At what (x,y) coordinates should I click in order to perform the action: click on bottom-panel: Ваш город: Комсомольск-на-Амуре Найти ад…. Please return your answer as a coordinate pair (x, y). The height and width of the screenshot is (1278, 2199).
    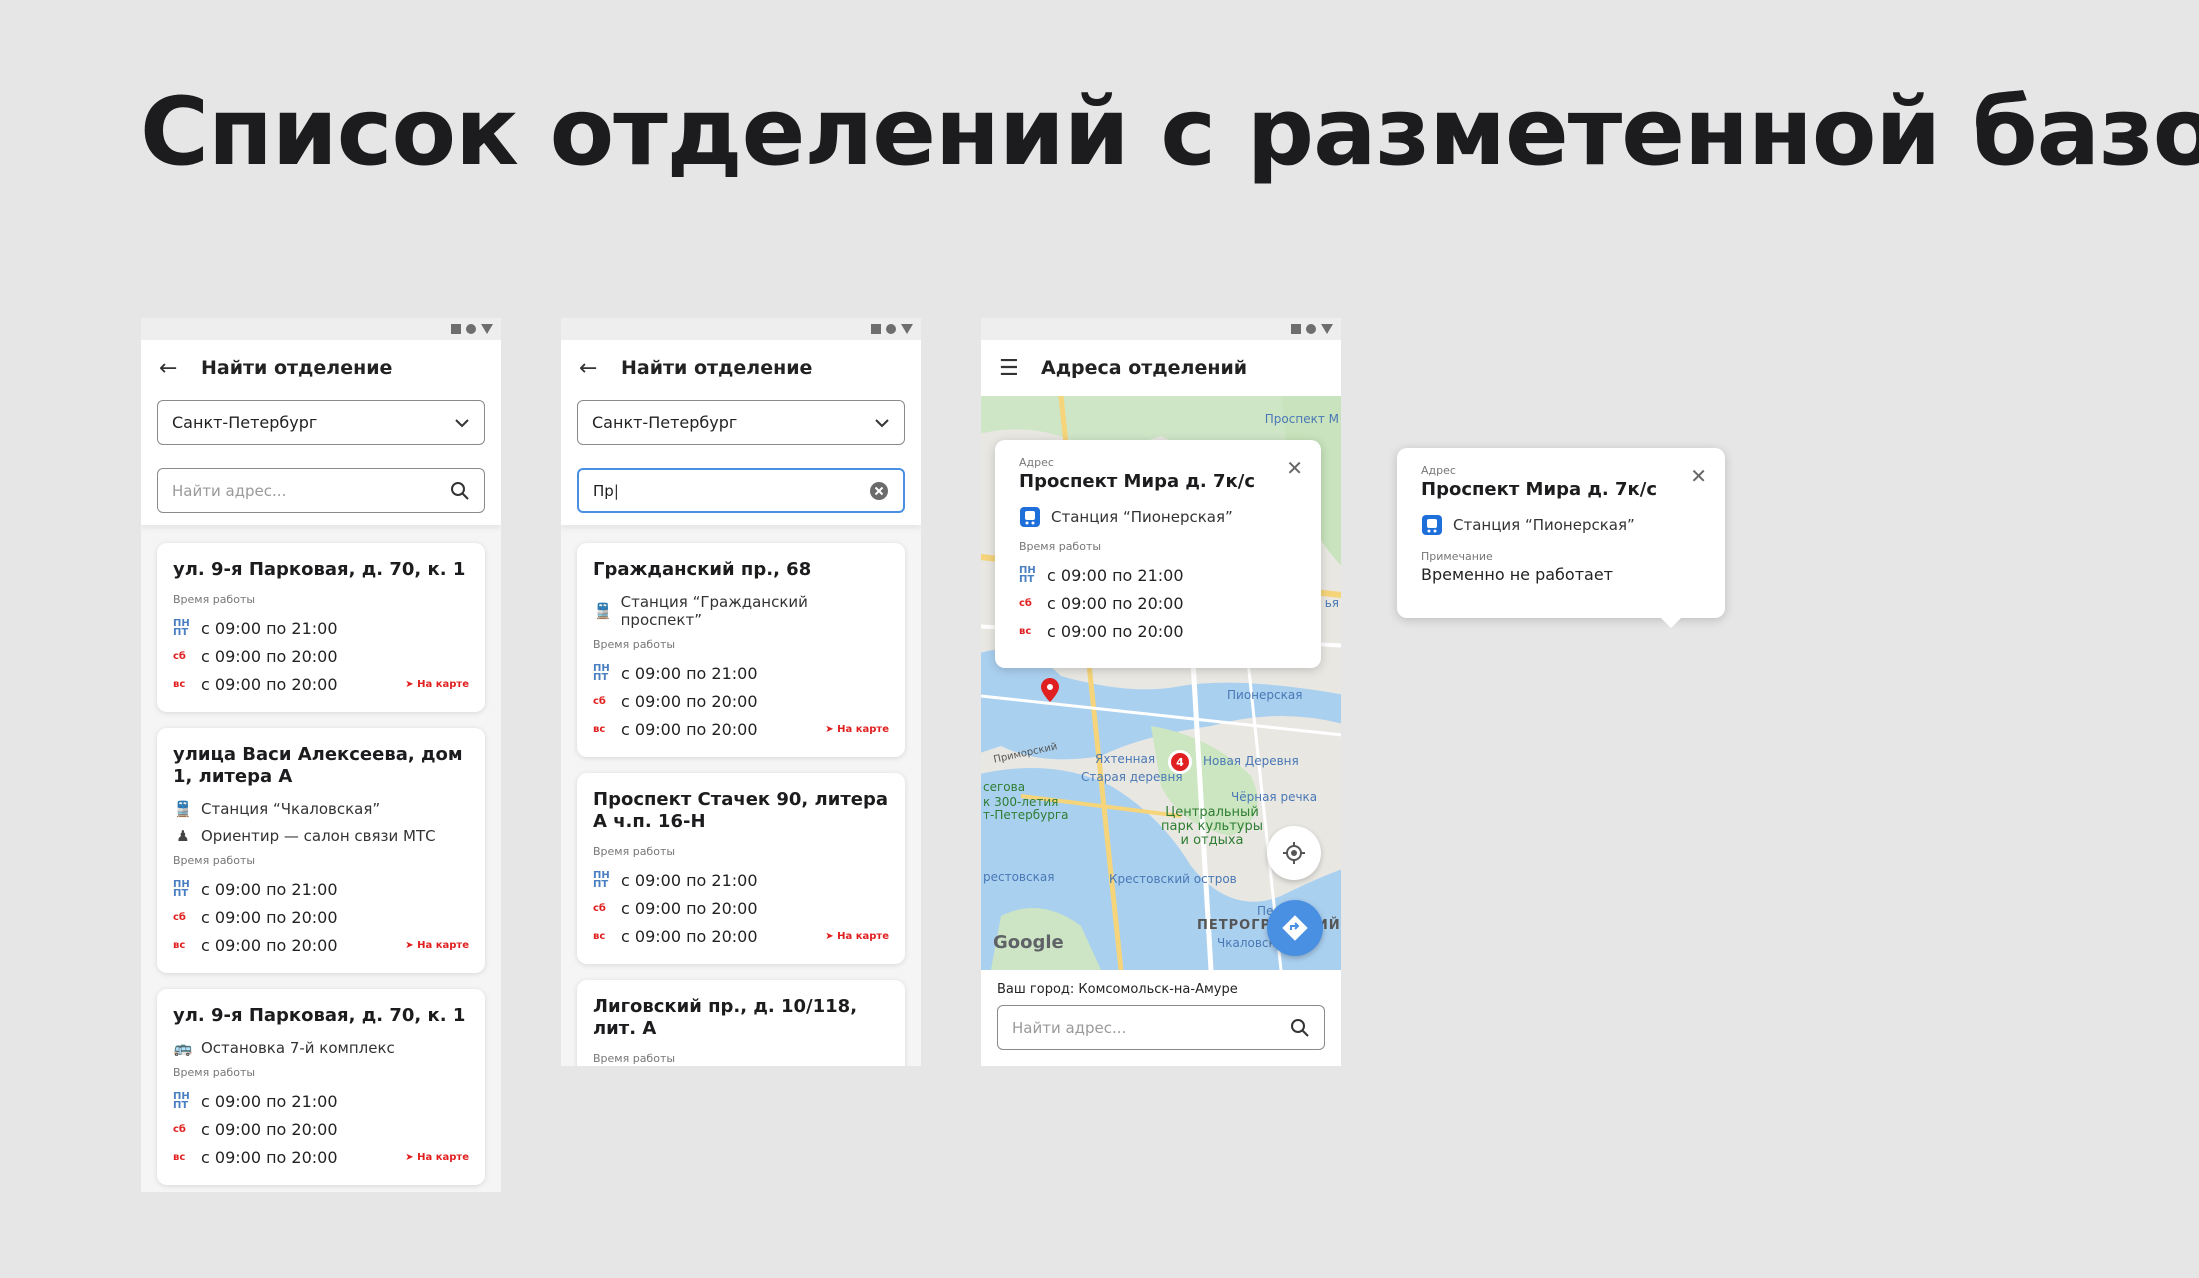
    Looking at the image, I should click on (1161, 1016).